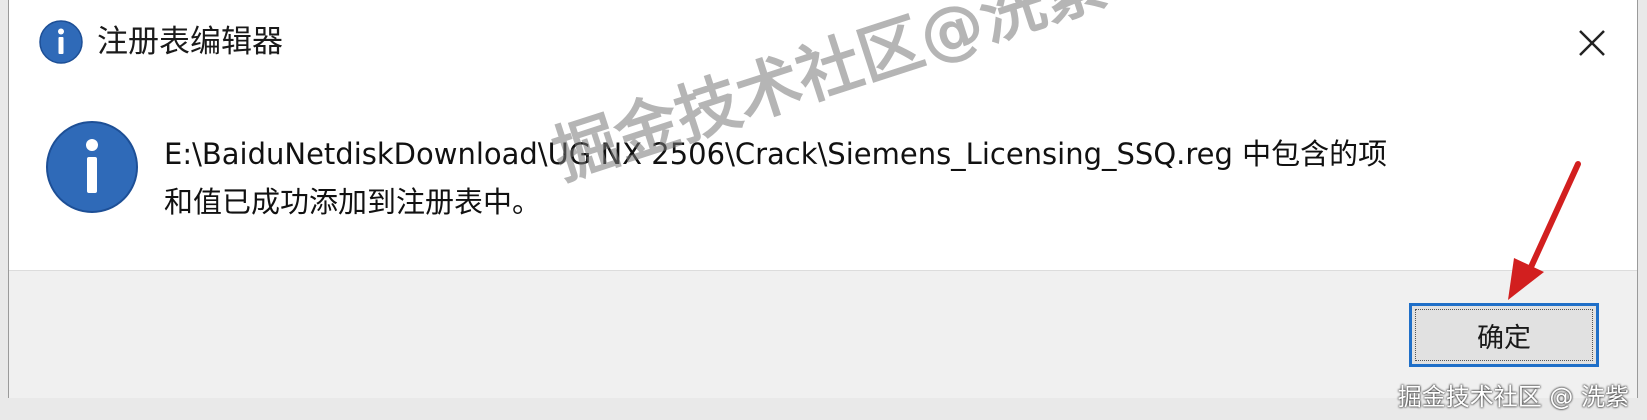  Describe the element at coordinates (1592, 43) in the screenshot. I see `close-icon` at that location.